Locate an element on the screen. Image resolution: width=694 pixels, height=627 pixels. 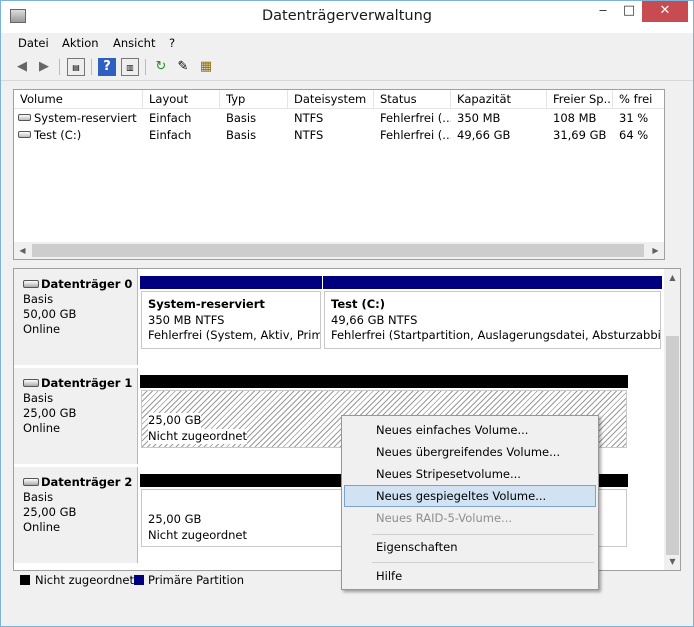
scroll-down-icon: ▼ is located at coordinates (672, 561).